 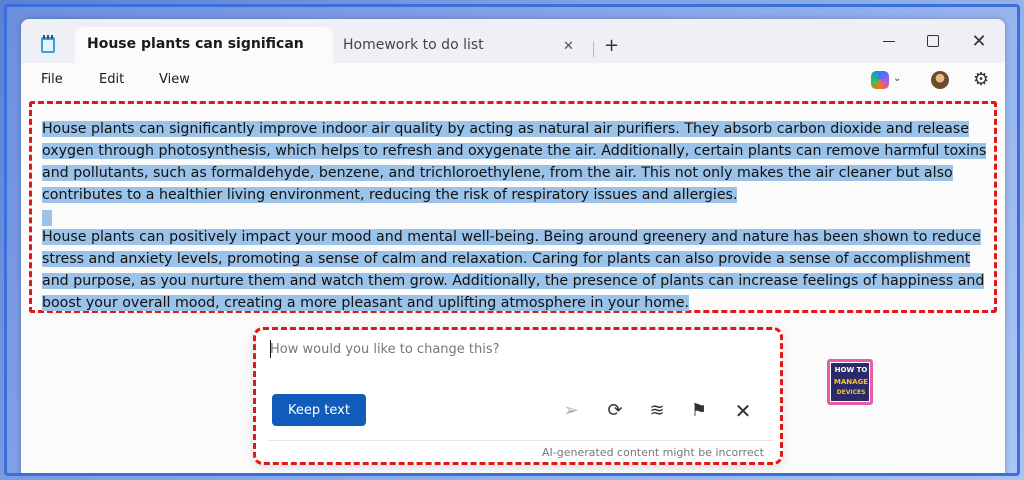 What do you see at coordinates (195, 44) in the screenshot?
I see `tab-label: House plants can significan` at bounding box center [195, 44].